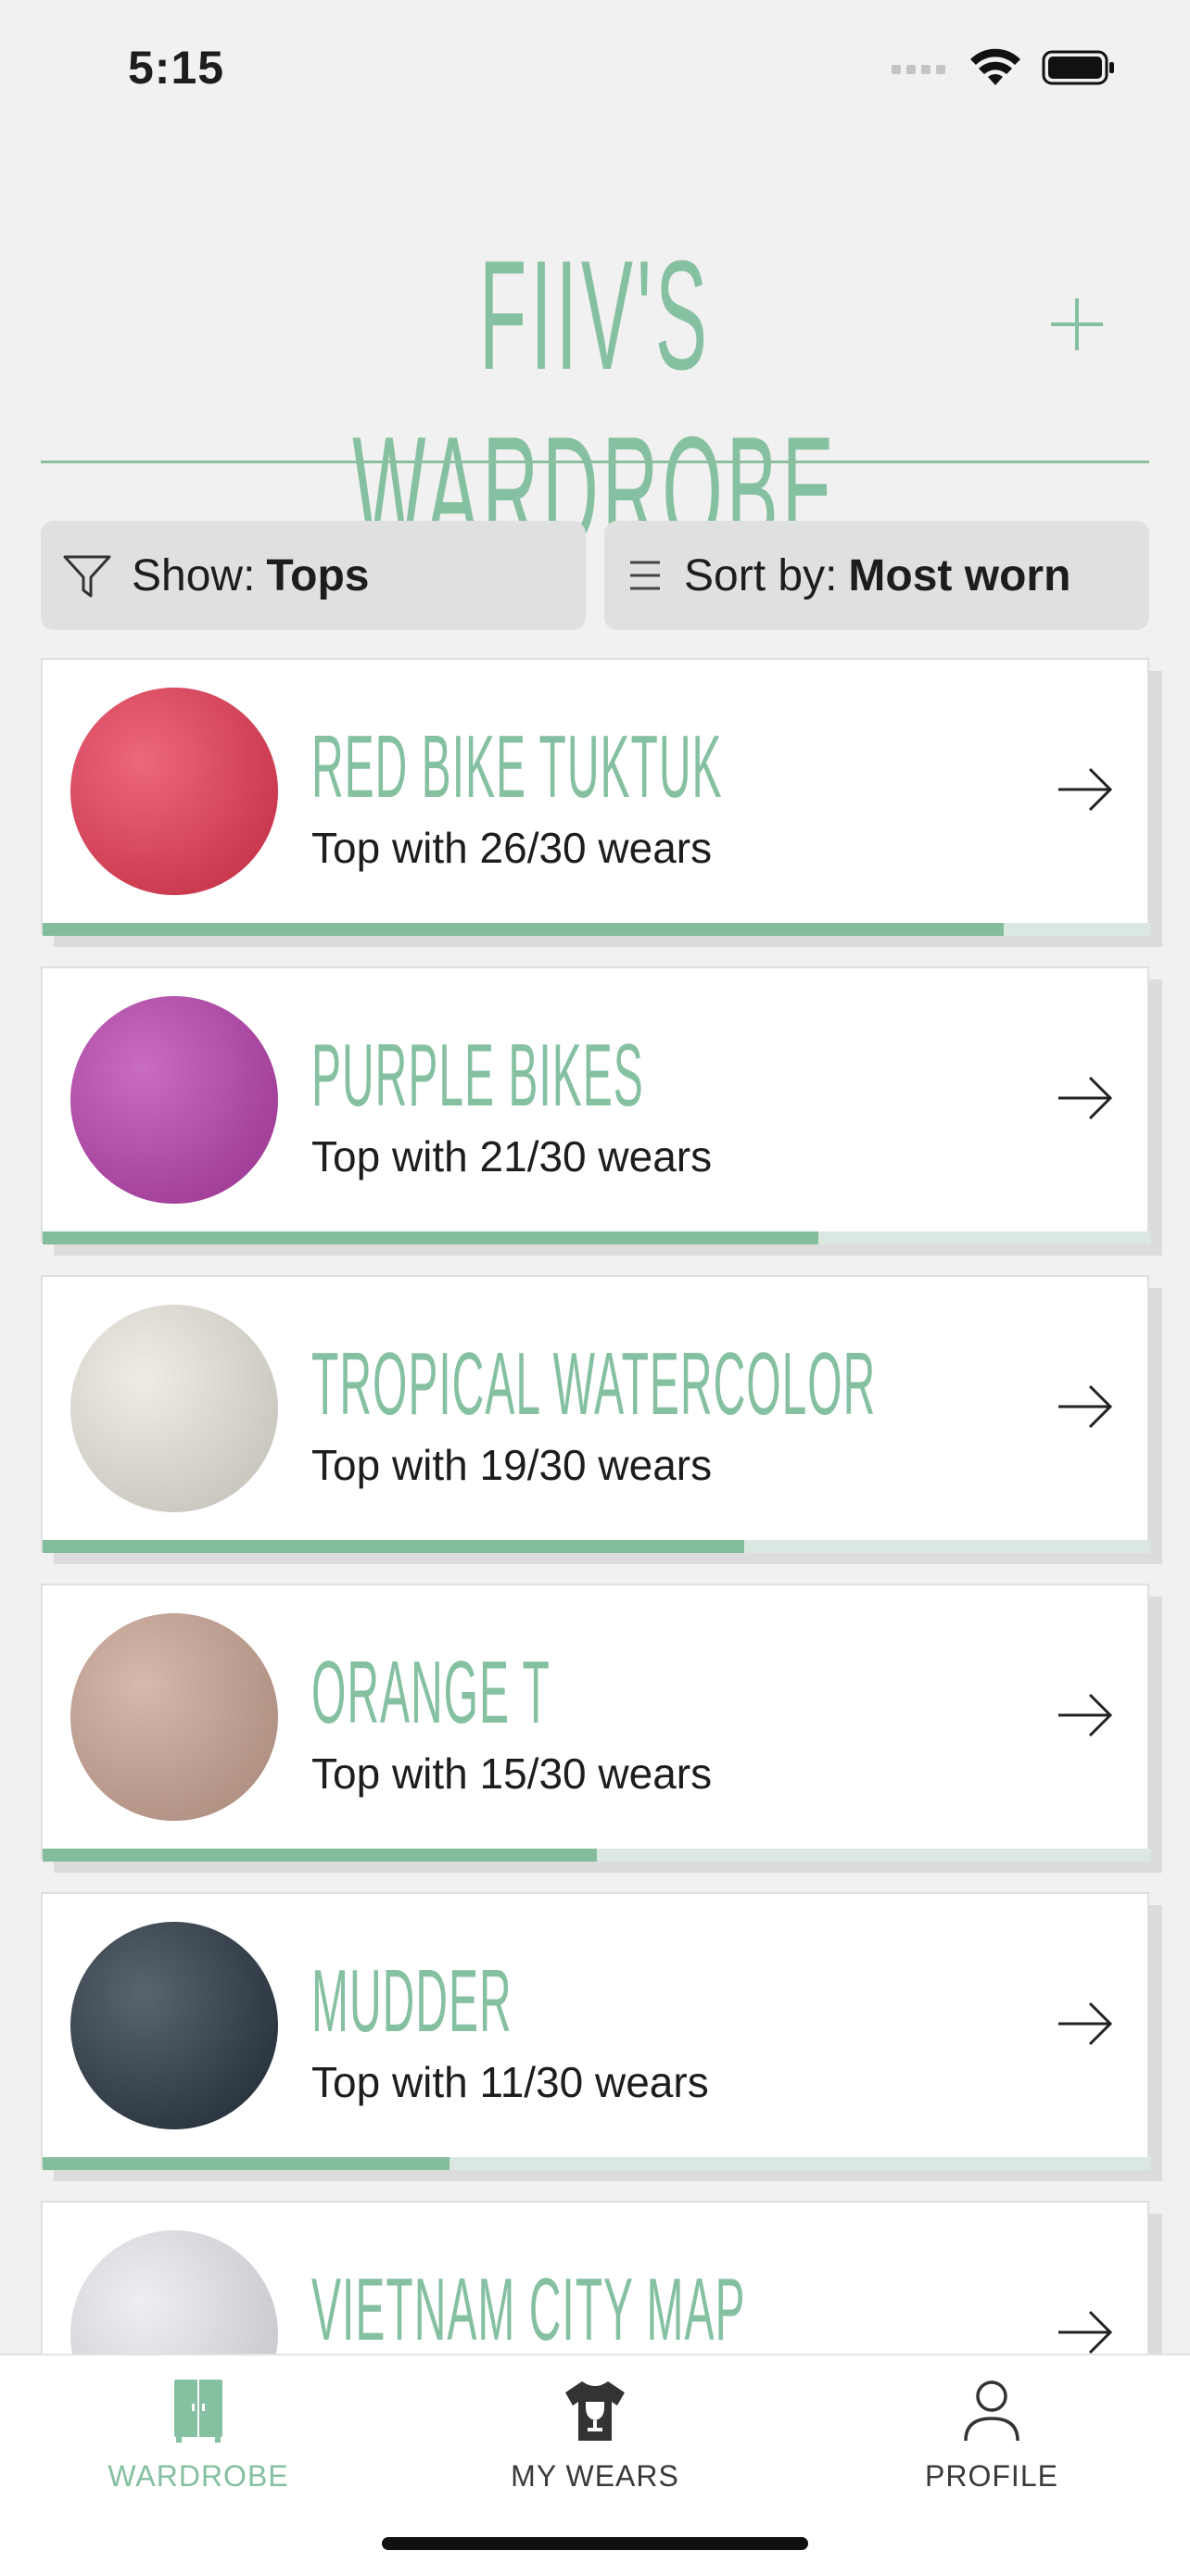 This screenshot has height=2576, width=1190. What do you see at coordinates (431, 1693) in the screenshot?
I see `item-name: ORANGE T` at bounding box center [431, 1693].